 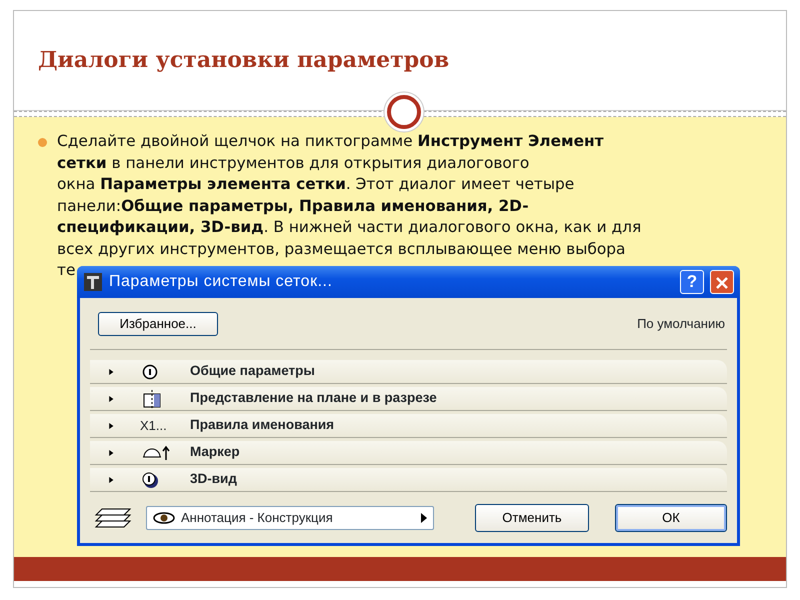 I want to click on paragraph-fragment: те, so click(x=66, y=270).